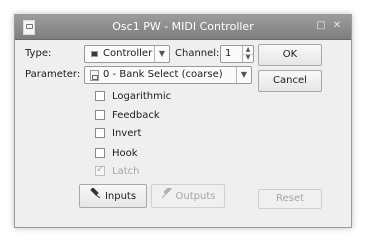  Describe the element at coordinates (166, 196) in the screenshot. I see `plug-out-icon` at that location.